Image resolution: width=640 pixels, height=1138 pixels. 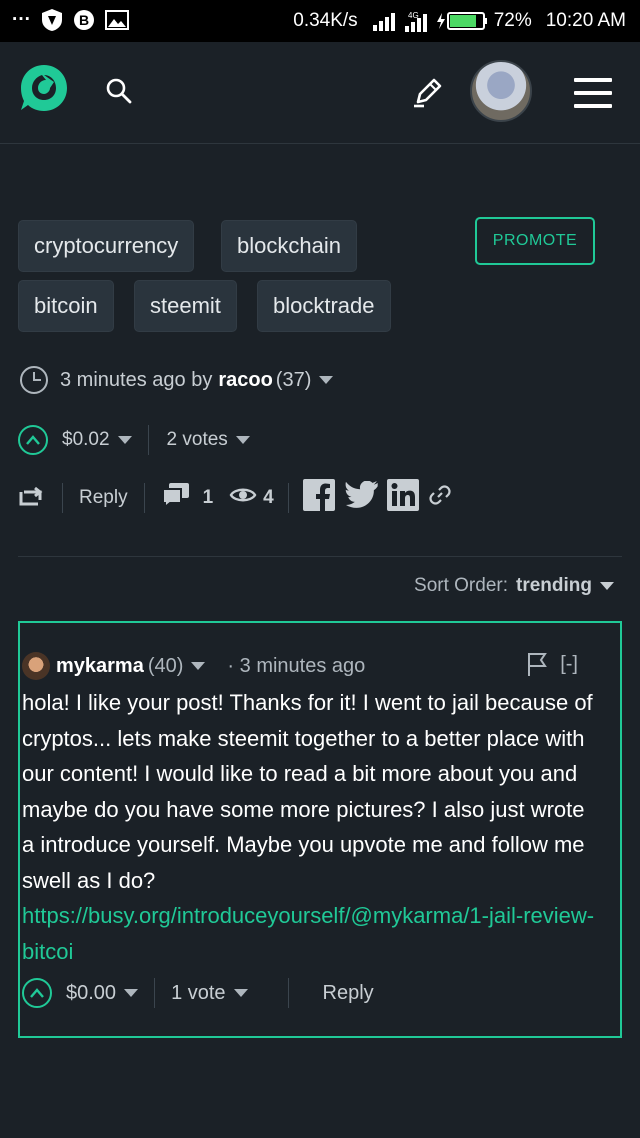 What do you see at coordinates (320, 556) in the screenshot?
I see `section-divider` at bounding box center [320, 556].